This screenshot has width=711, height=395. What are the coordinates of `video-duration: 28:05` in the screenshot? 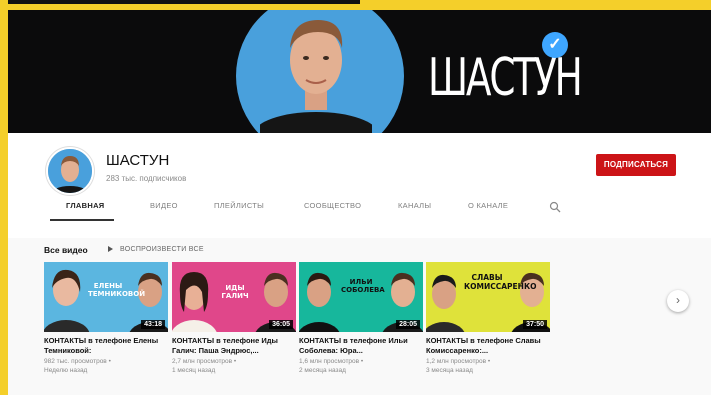 It's located at (408, 324).